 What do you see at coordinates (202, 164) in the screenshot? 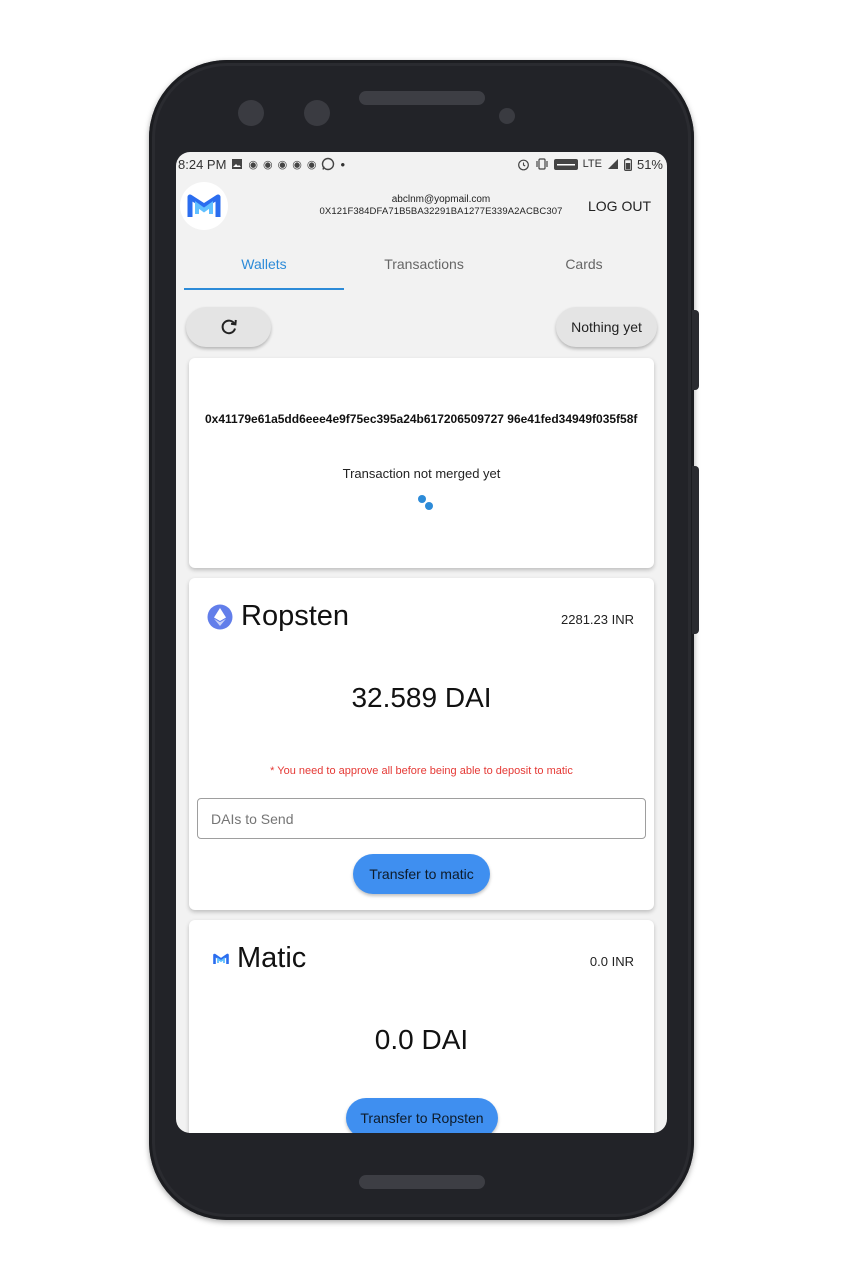
I see `status-time: 8:24 PM` at bounding box center [202, 164].